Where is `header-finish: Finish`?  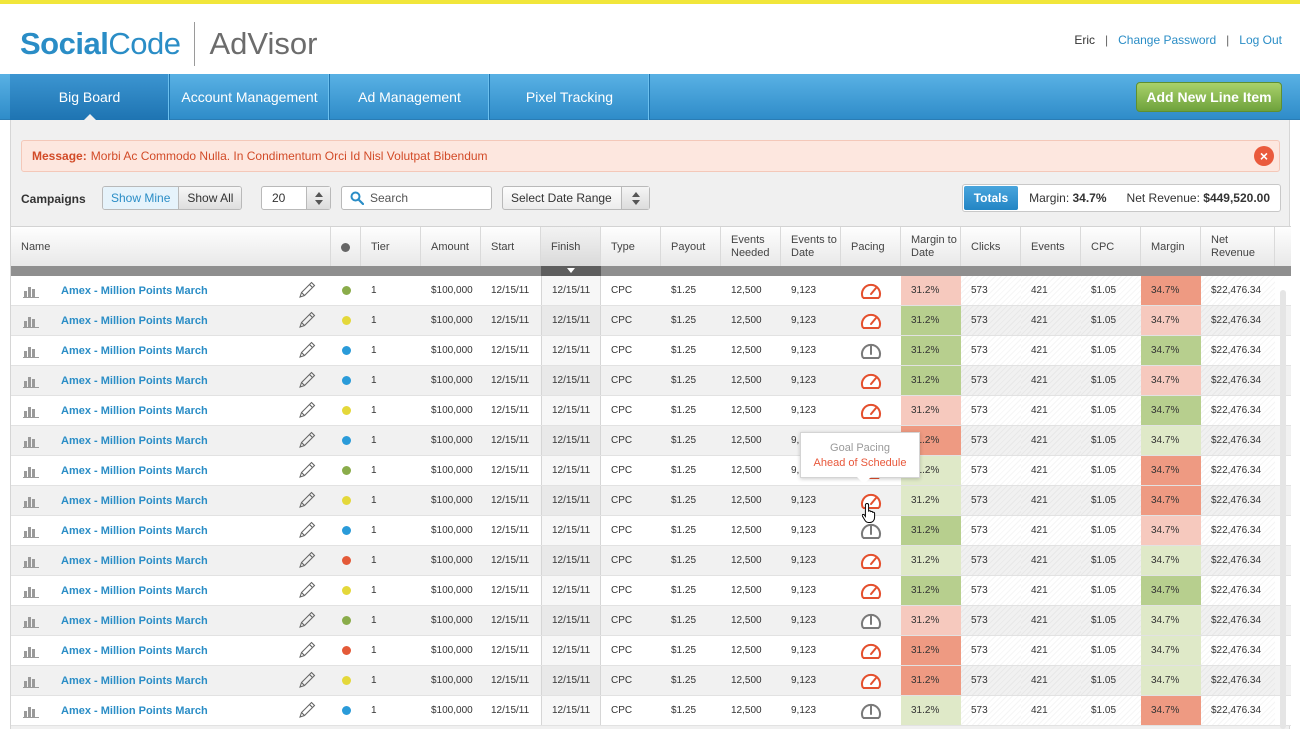
header-finish: Finish is located at coordinates (571, 247).